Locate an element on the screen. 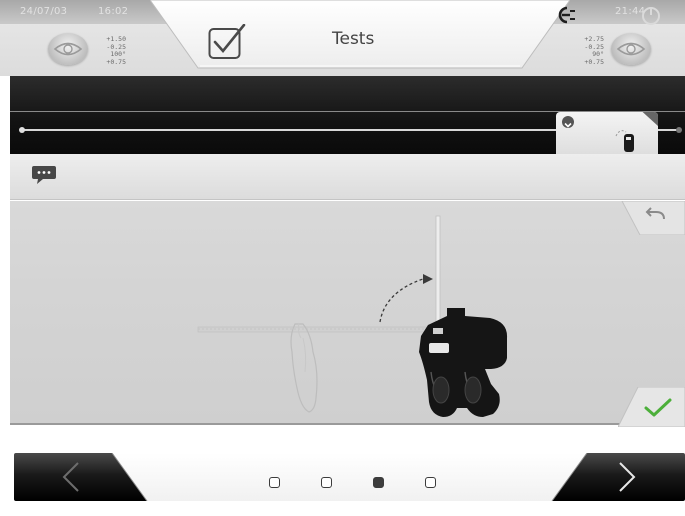  message-bar is located at coordinates (347, 177).